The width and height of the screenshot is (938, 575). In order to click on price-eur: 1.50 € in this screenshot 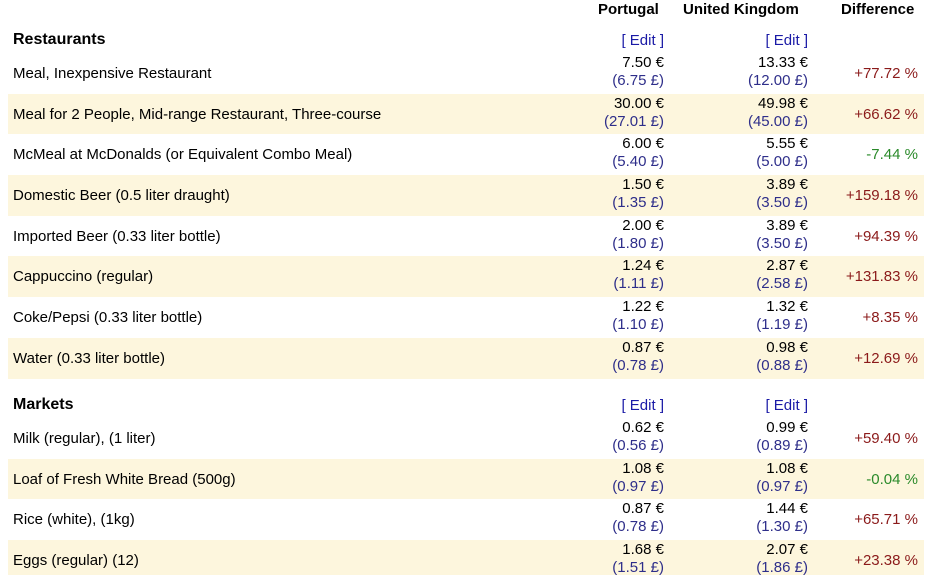, I will do `click(643, 185)`.